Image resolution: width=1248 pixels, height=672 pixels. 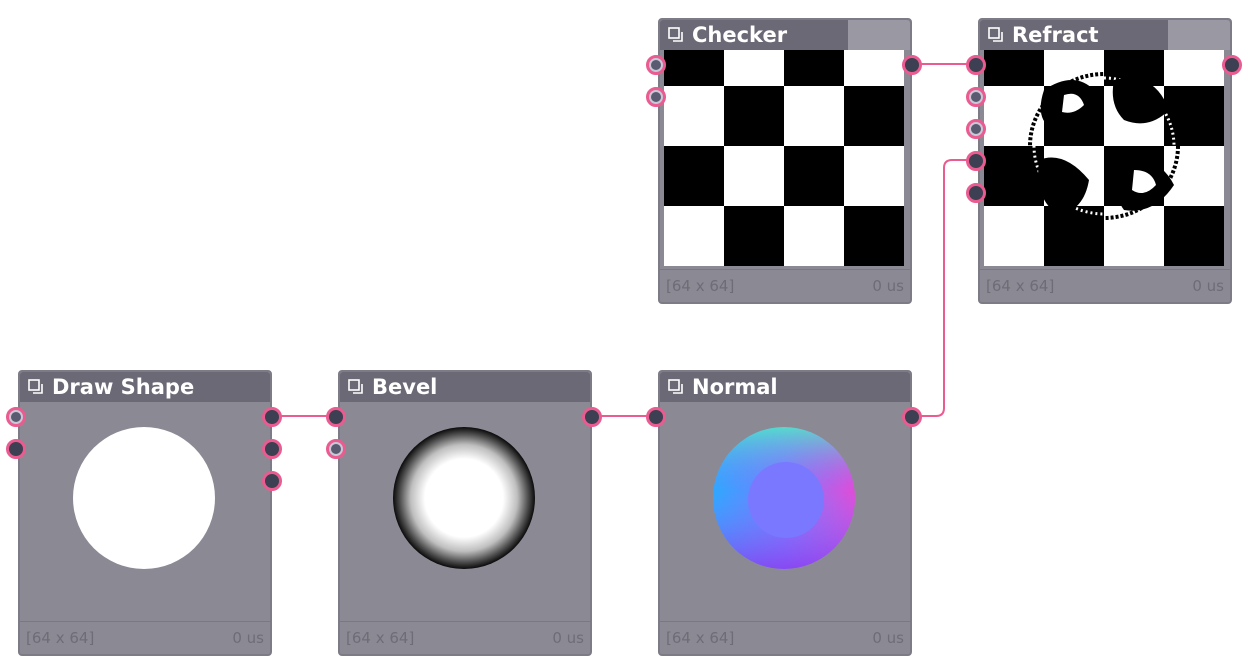 I want to click on normal-input-port, so click(x=656, y=417).